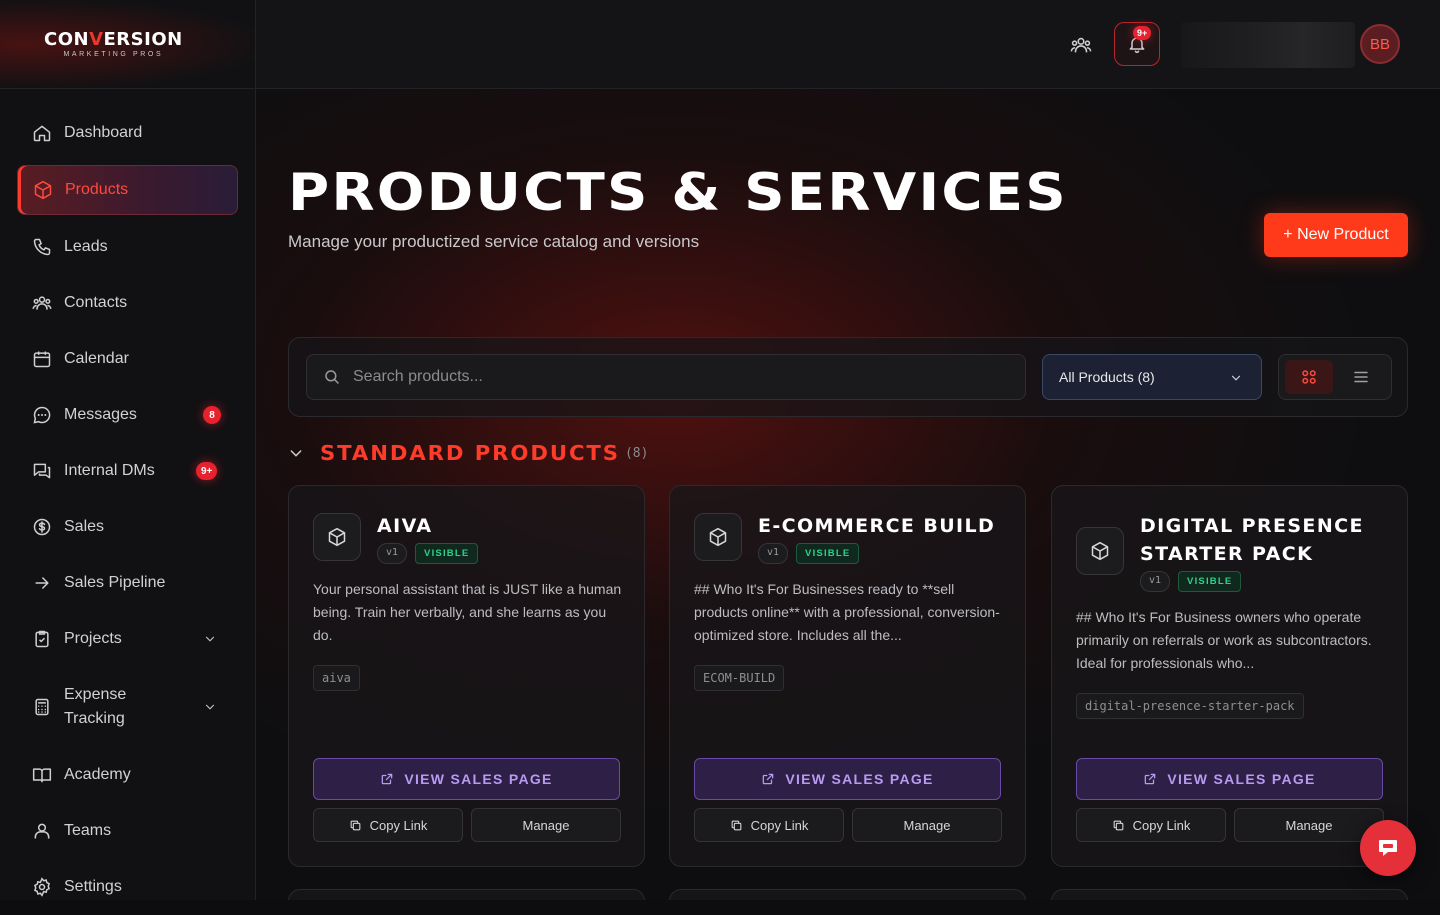 The image size is (1440, 915). What do you see at coordinates (127, 247) in the screenshot?
I see `sidebar-item-leads: Leads` at bounding box center [127, 247].